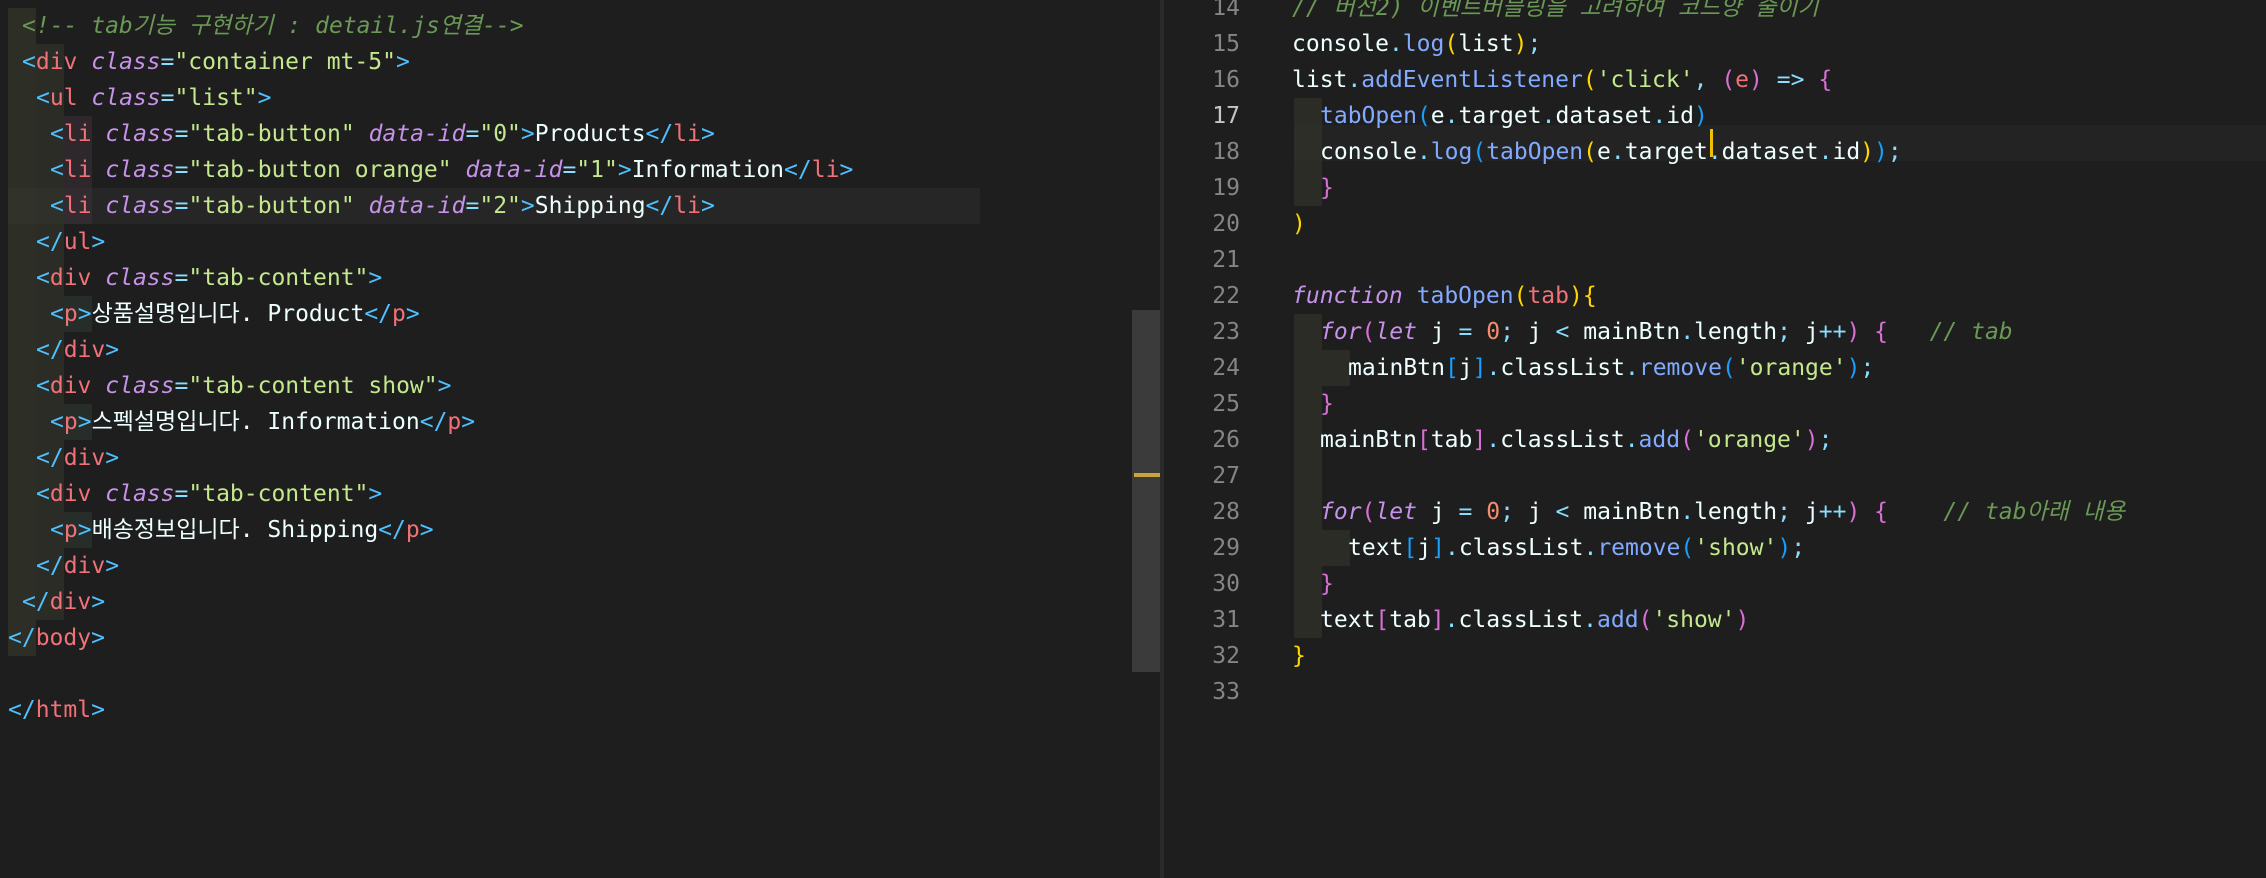 Image resolution: width=2266 pixels, height=878 pixels. I want to click on right-code-line: mainBtn[j].classList.remove('orange');, so click(1611, 368).